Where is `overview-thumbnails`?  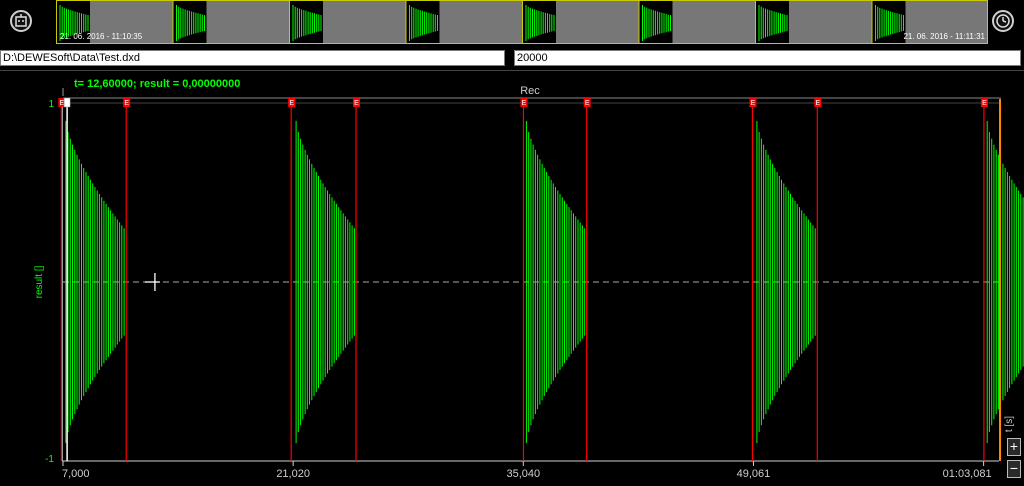 overview-thumbnails is located at coordinates (481, 22).